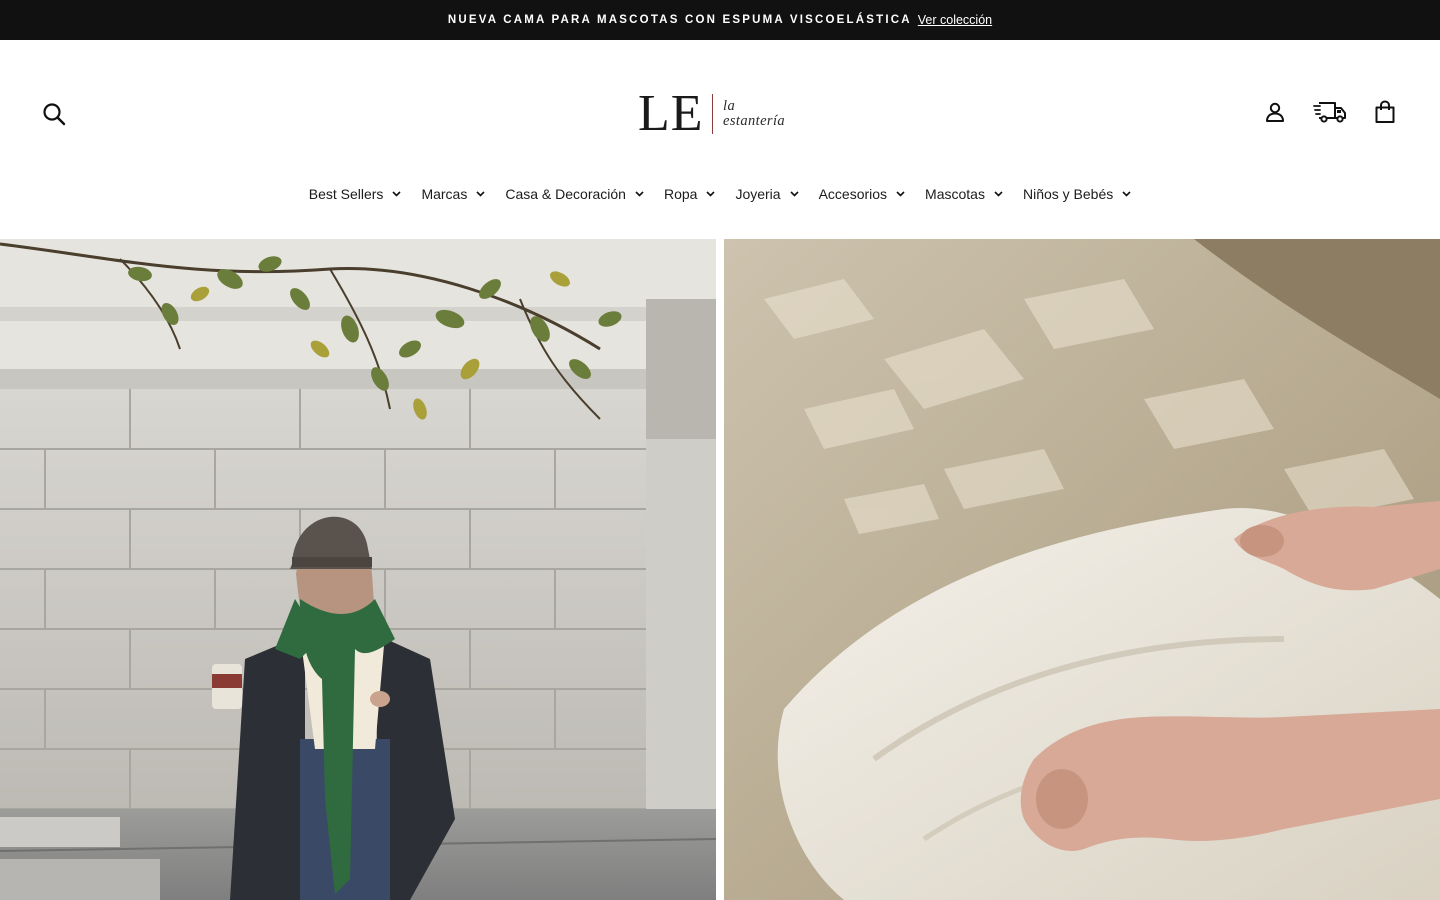 The width and height of the screenshot is (1440, 900). I want to click on logo-wordmark: la estantería, so click(754, 114).